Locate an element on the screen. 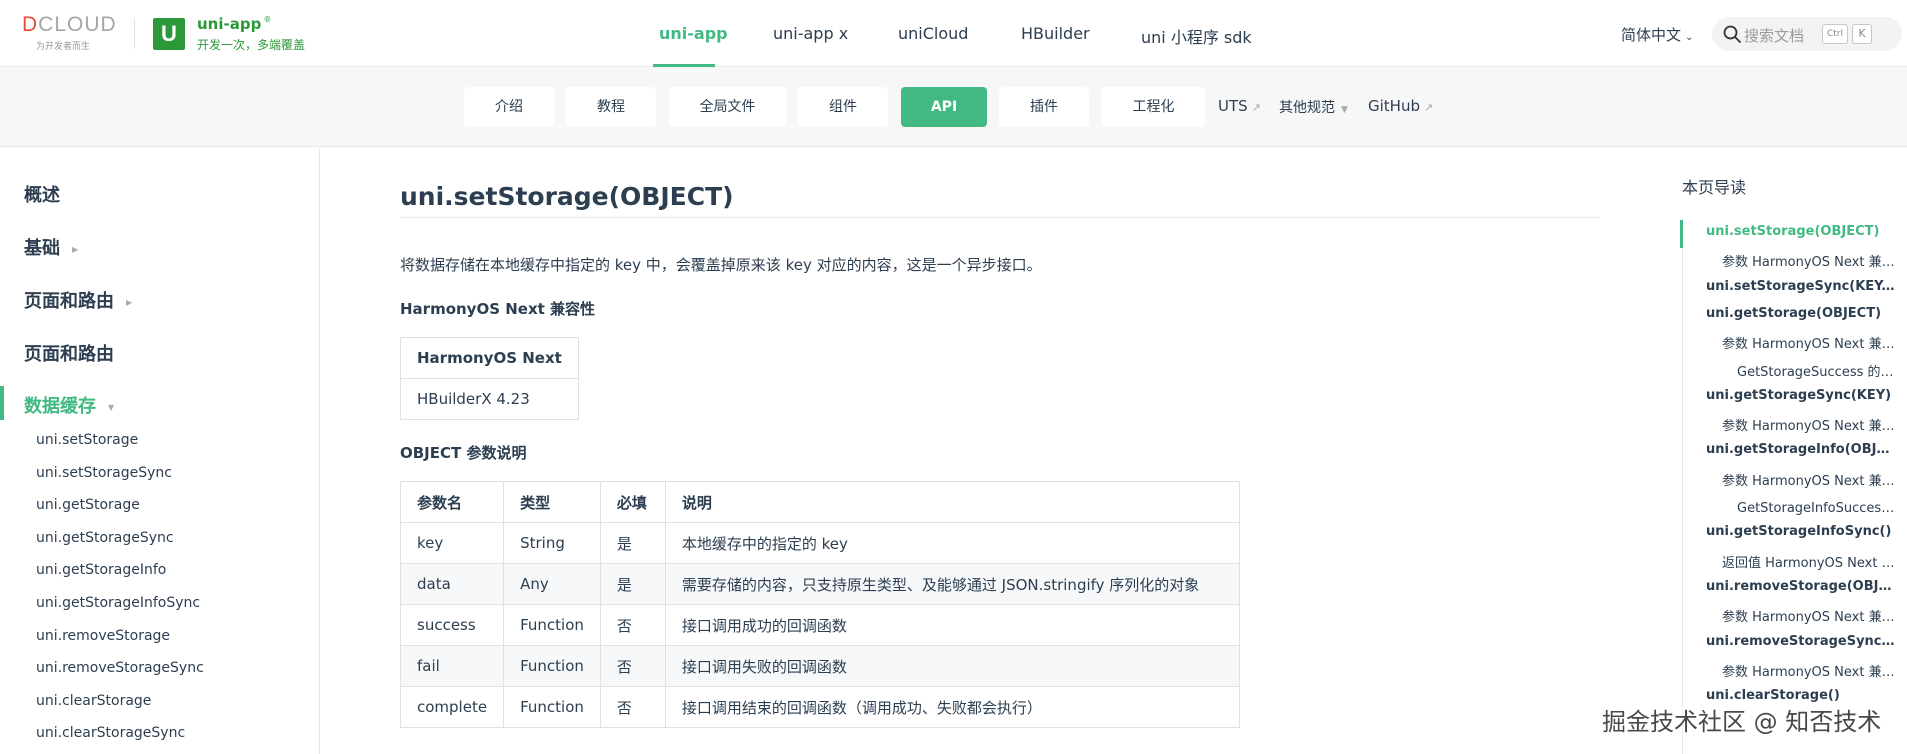 Image resolution: width=1907 pixels, height=754 pixels. caret-down-icon: ▼ is located at coordinates (1344, 110).